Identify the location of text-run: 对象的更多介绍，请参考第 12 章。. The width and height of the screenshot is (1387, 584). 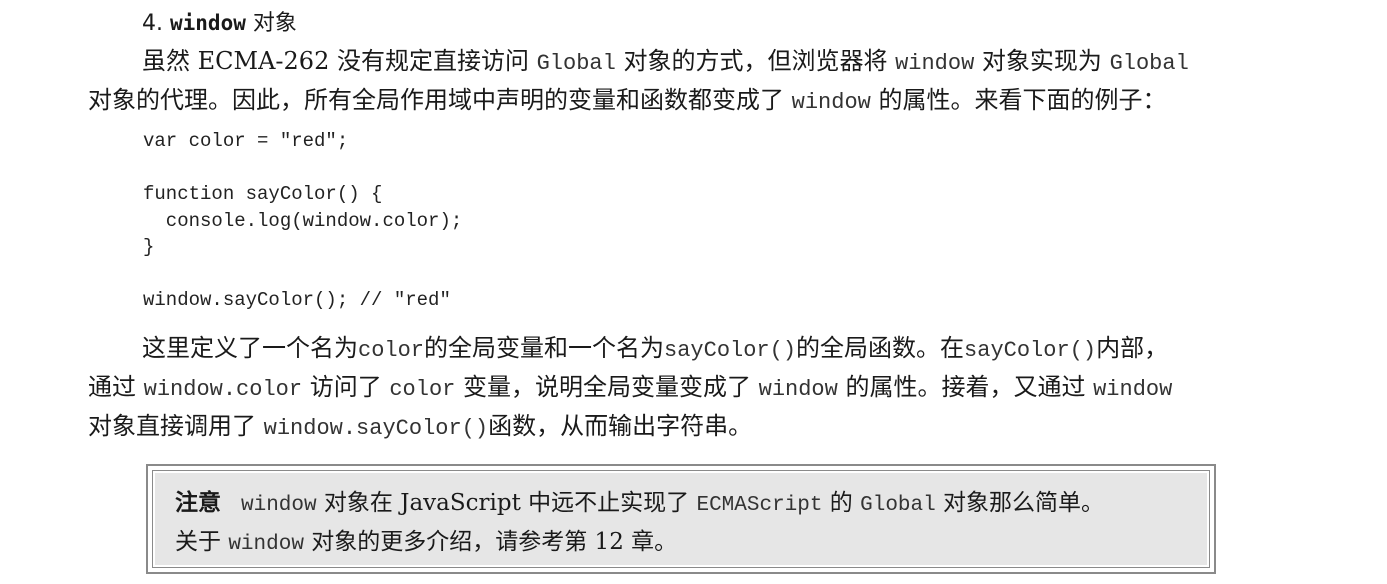
(490, 542).